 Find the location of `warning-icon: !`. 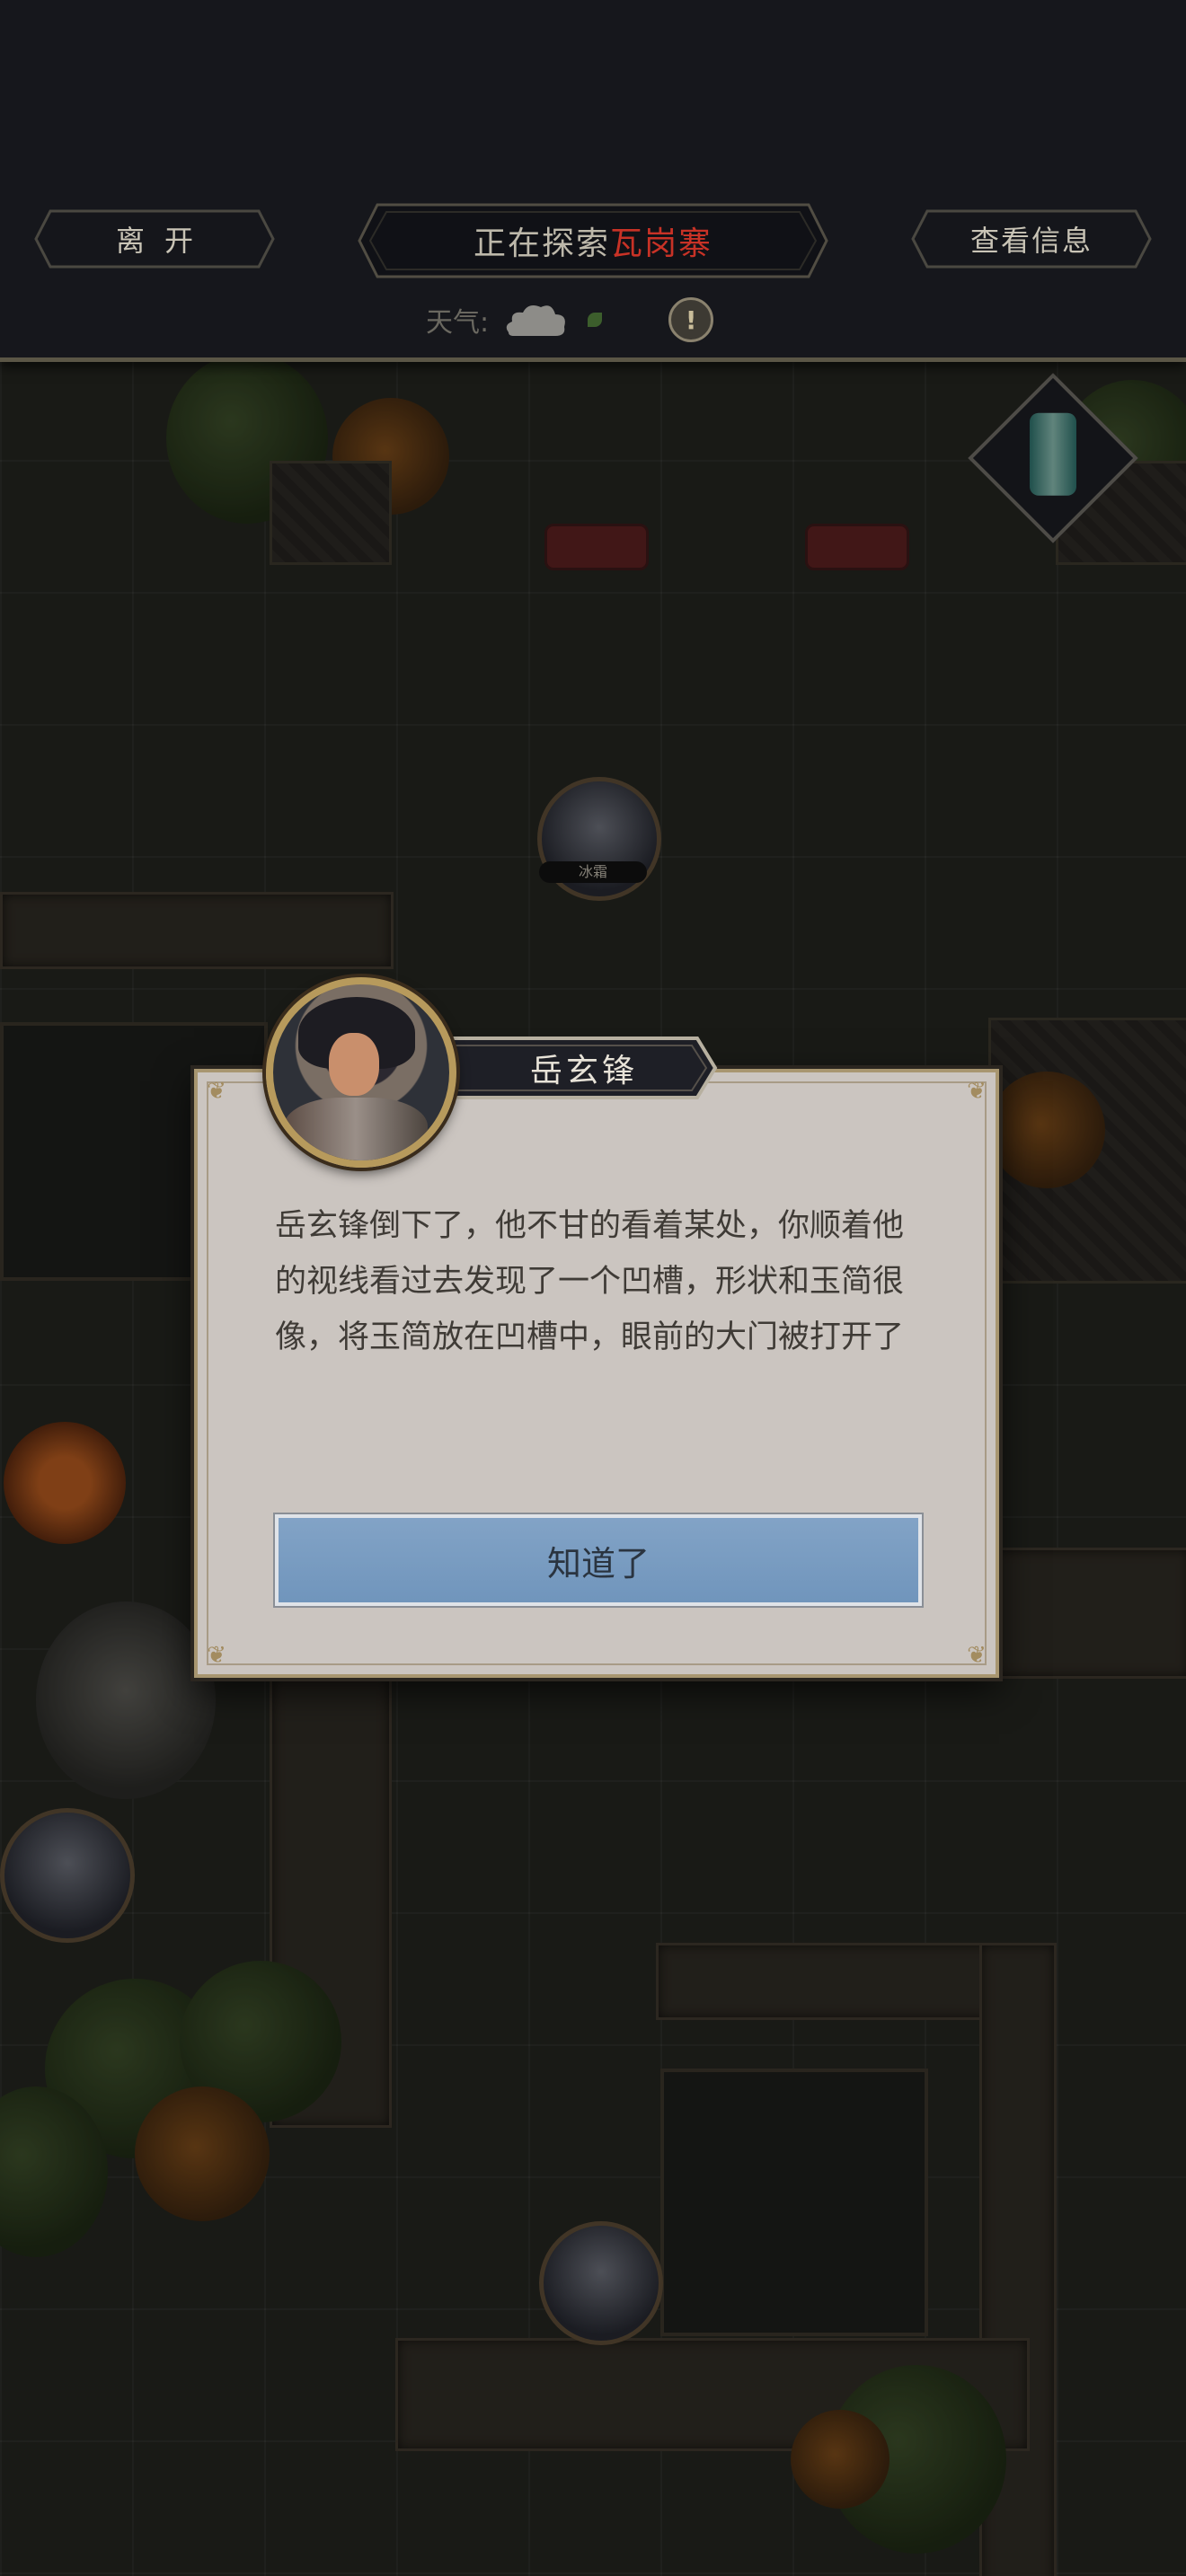

warning-icon: ! is located at coordinates (691, 319).